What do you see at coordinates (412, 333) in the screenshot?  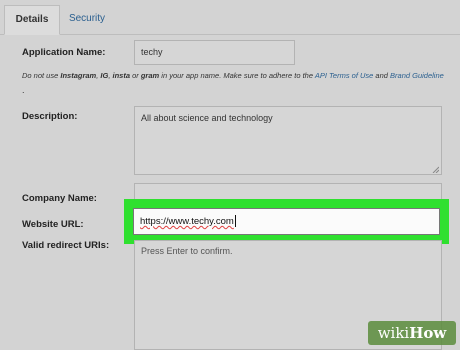 I see `wikihow-watermark: wikiHow` at bounding box center [412, 333].